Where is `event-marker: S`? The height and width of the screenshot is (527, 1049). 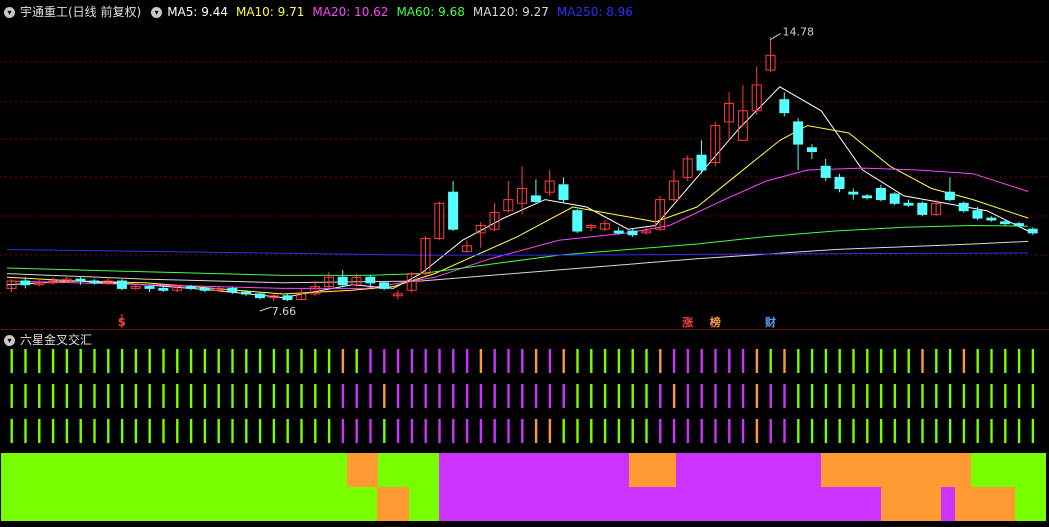
event-marker: S is located at coordinates (122, 322).